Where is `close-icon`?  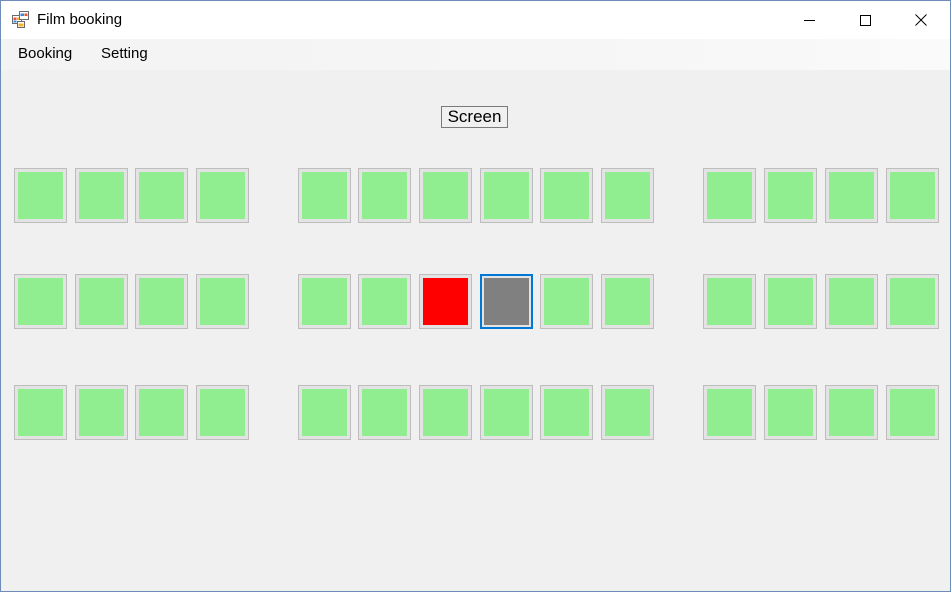
close-icon is located at coordinates (921, 20).